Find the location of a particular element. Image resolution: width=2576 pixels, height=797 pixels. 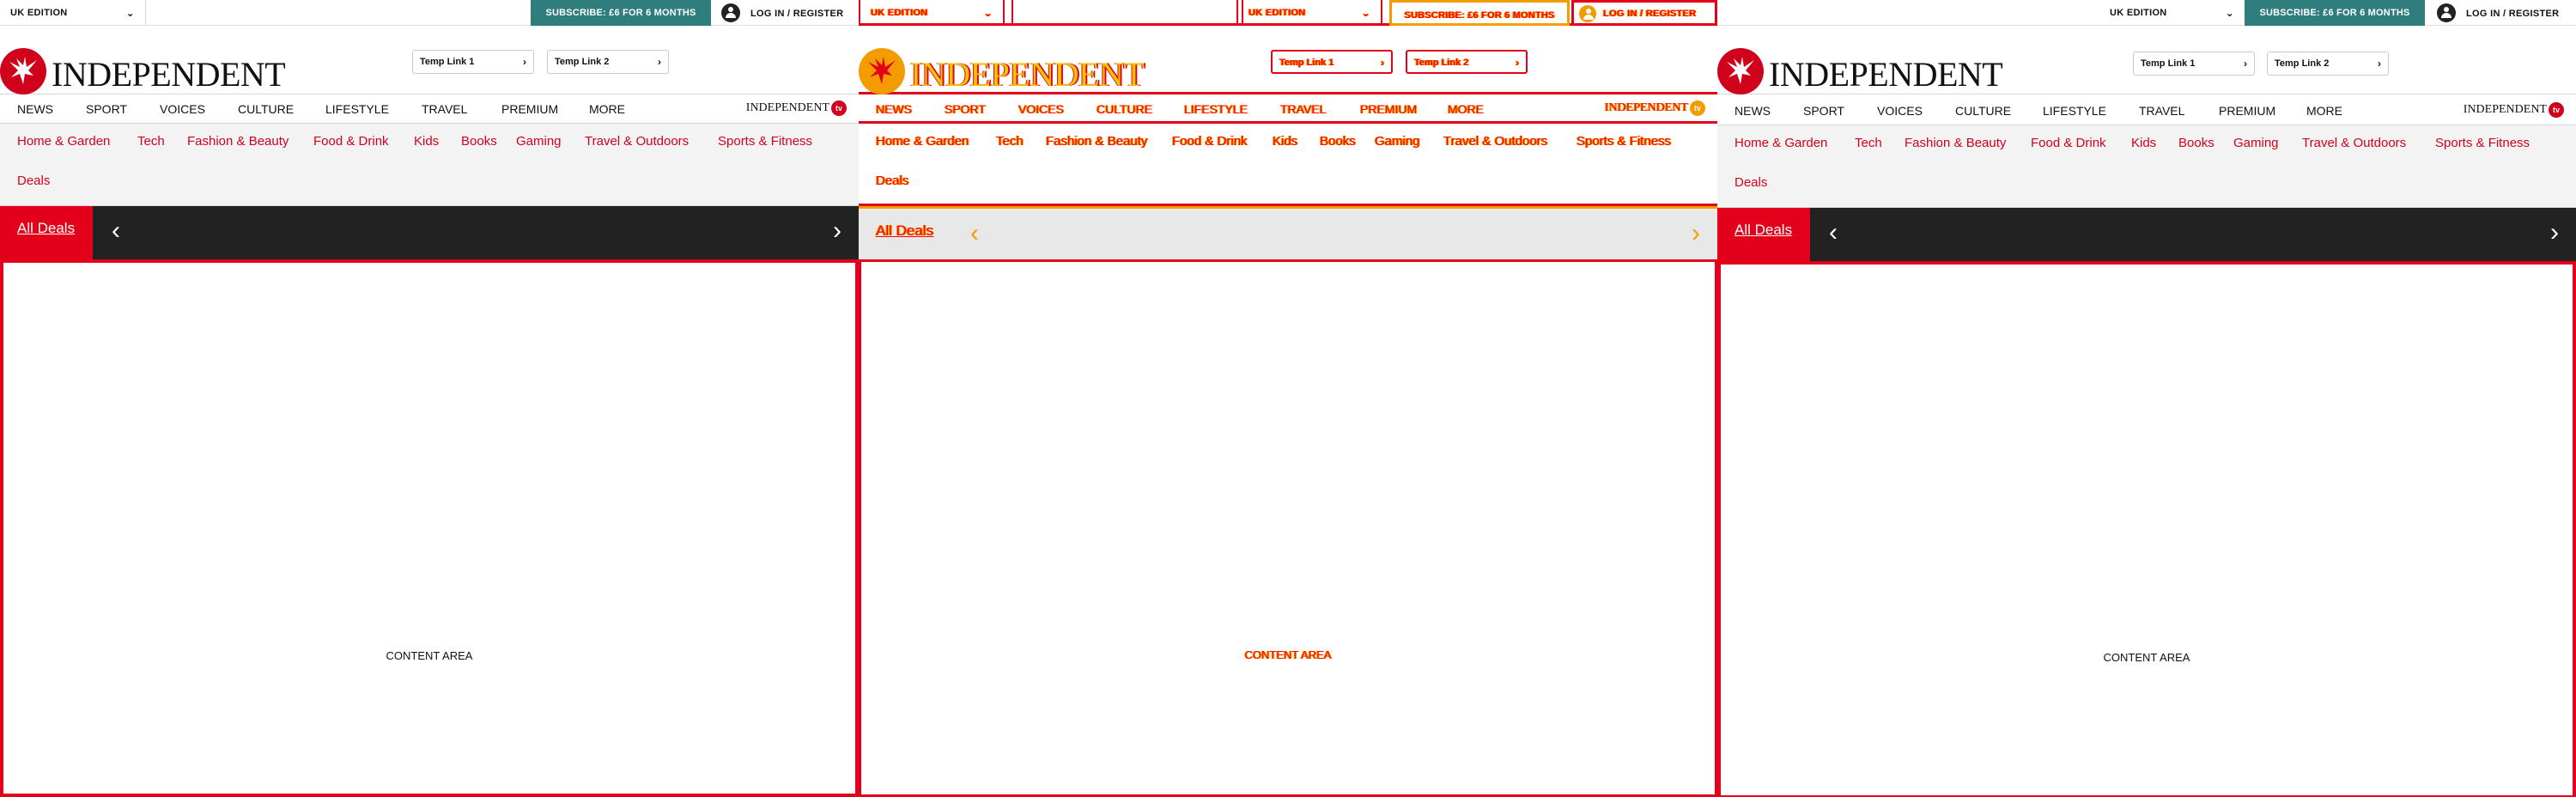

chevron-down-icon: ⌄ is located at coordinates (988, 13).